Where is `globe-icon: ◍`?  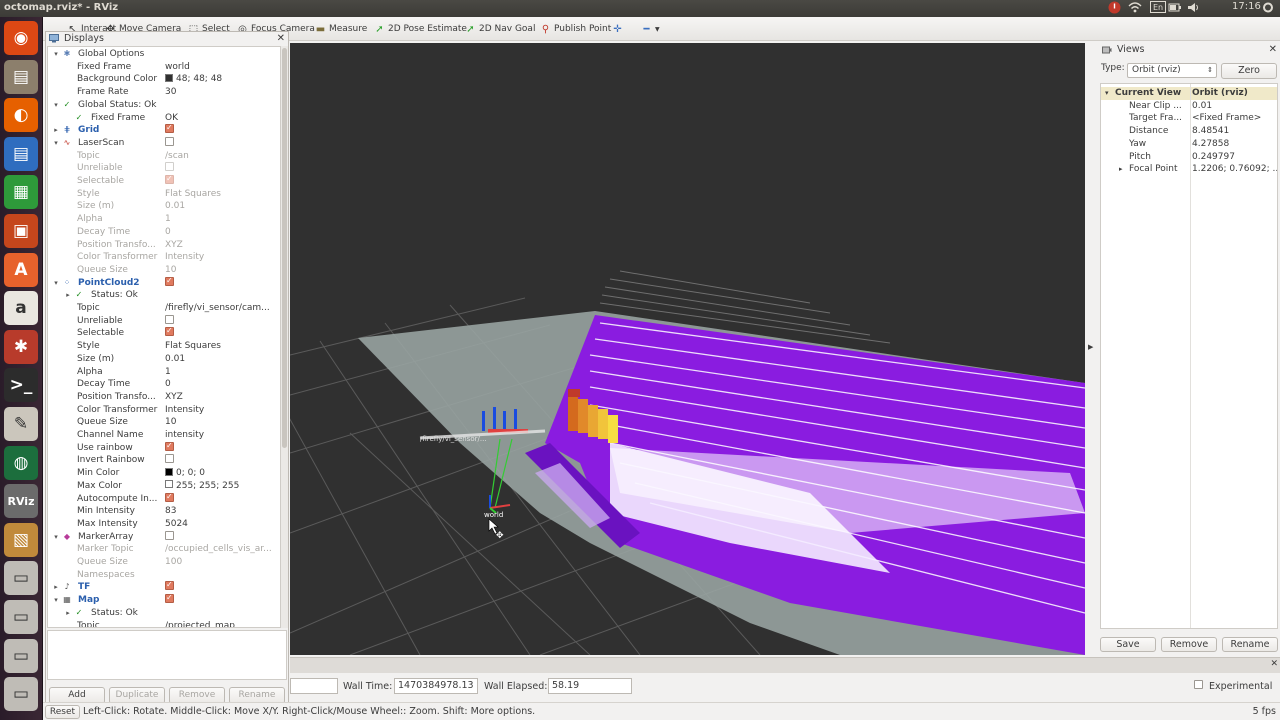 globe-icon: ◍ is located at coordinates (21, 462).